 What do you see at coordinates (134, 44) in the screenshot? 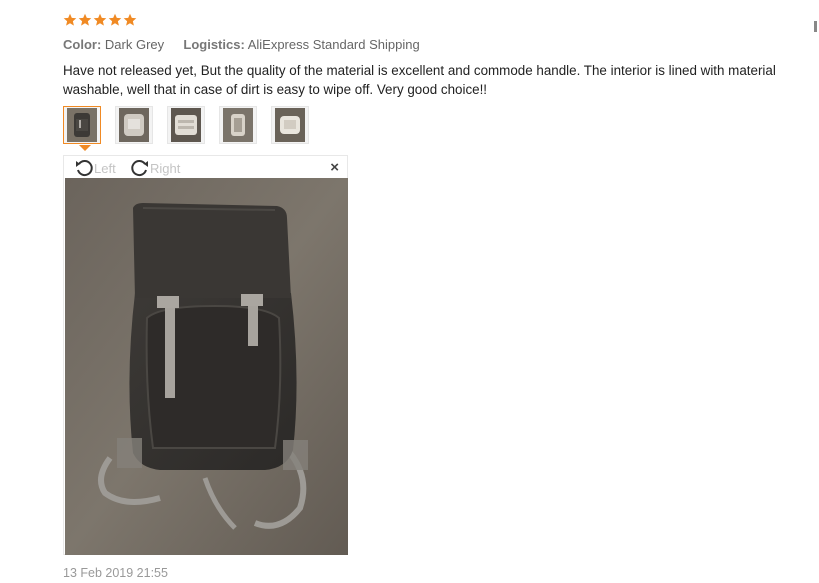
I see `color-value: Dark Grey` at bounding box center [134, 44].